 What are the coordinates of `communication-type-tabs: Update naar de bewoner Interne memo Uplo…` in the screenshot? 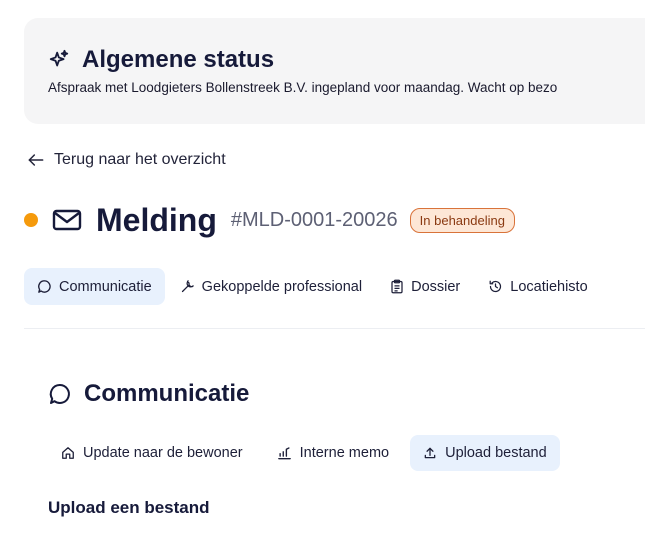 It's located at (308, 453).